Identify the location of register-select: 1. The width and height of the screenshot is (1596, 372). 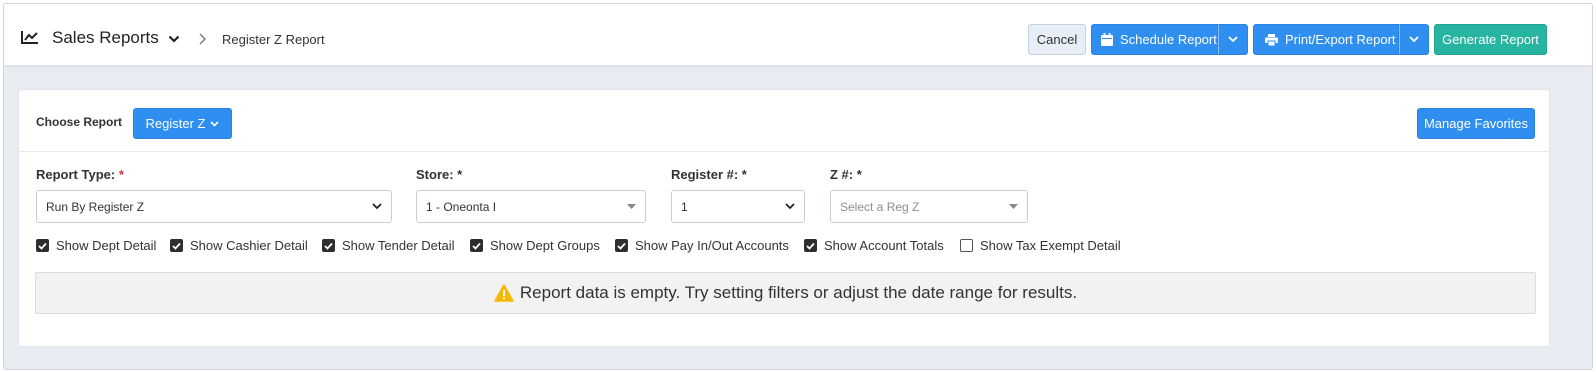
(738, 206).